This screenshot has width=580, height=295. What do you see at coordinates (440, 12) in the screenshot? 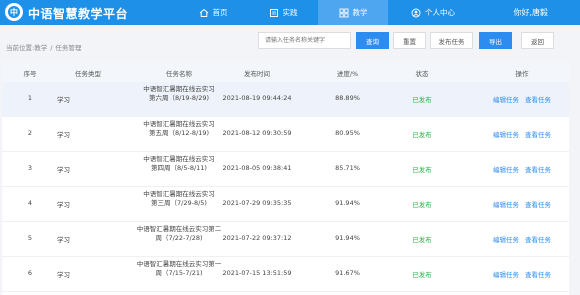
I see `nav-label-personal-center: 个人中心` at bounding box center [440, 12].